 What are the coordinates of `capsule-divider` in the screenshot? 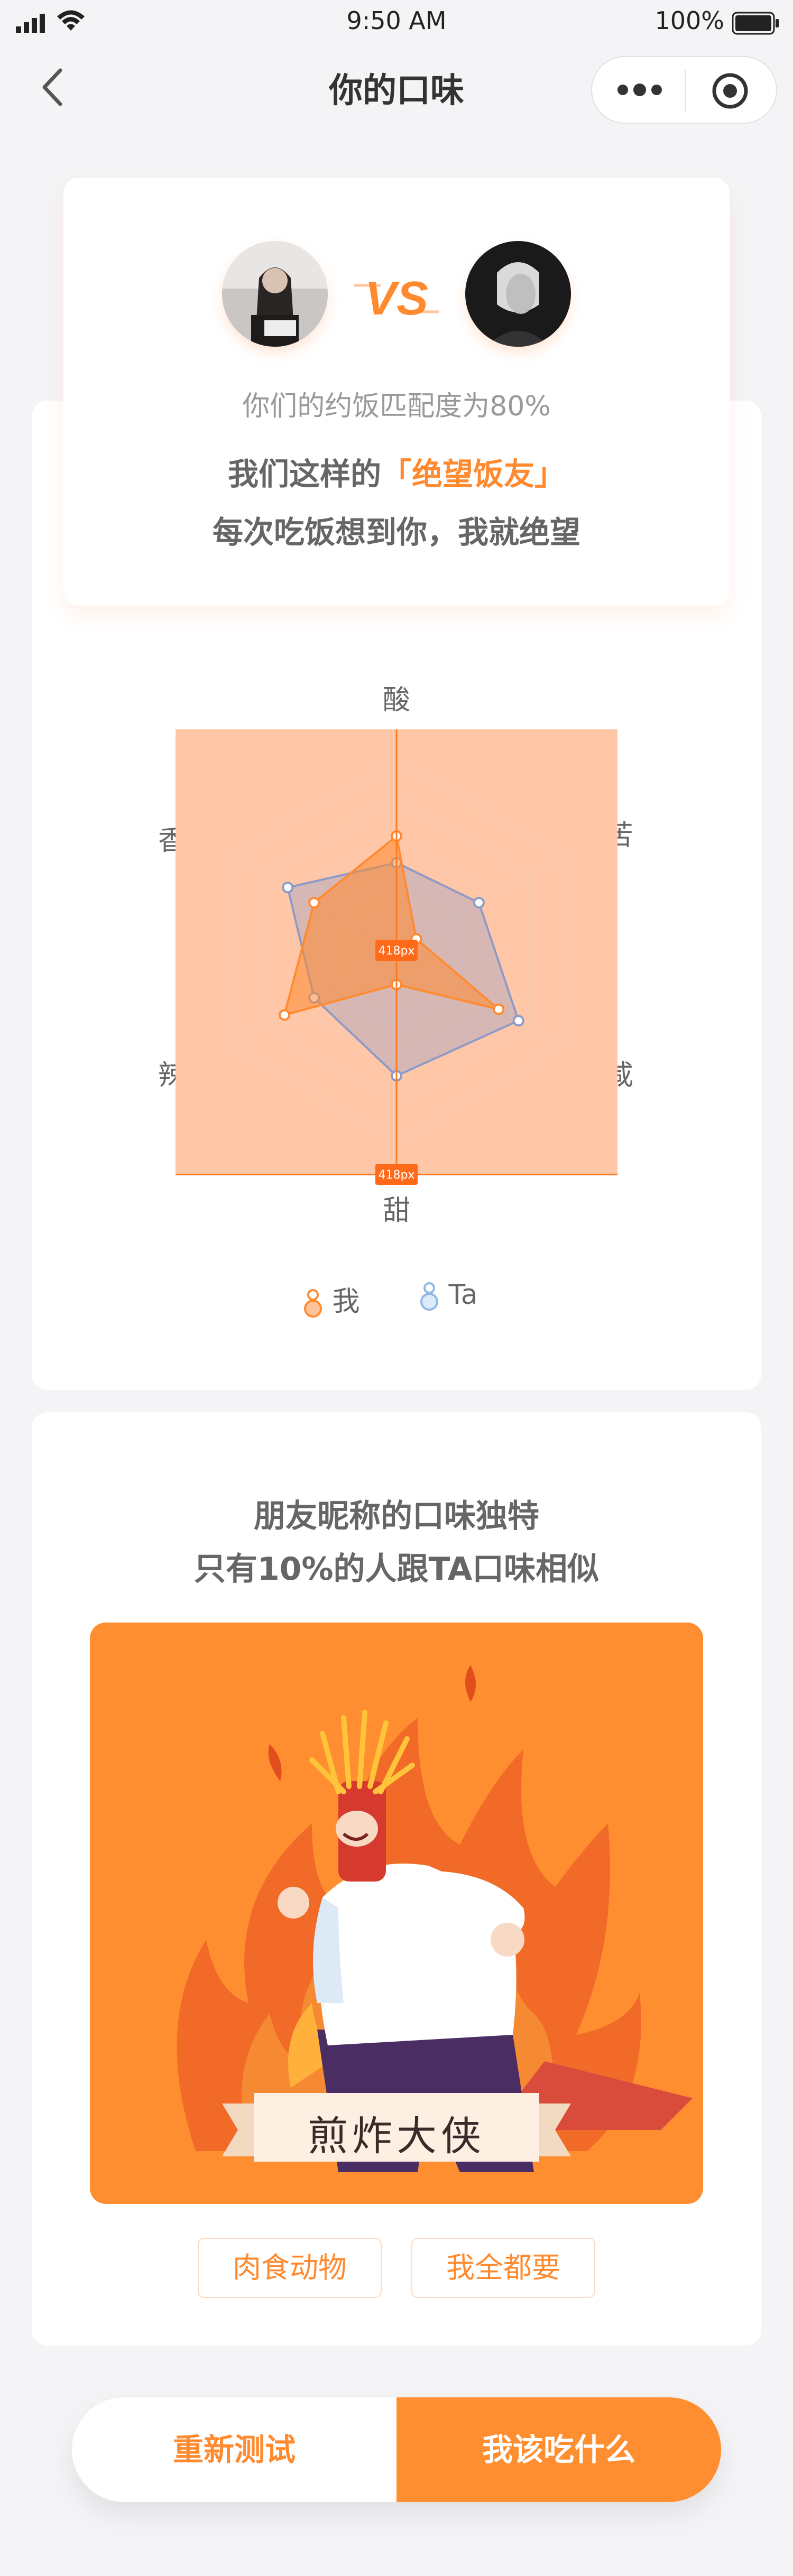 It's located at (685, 91).